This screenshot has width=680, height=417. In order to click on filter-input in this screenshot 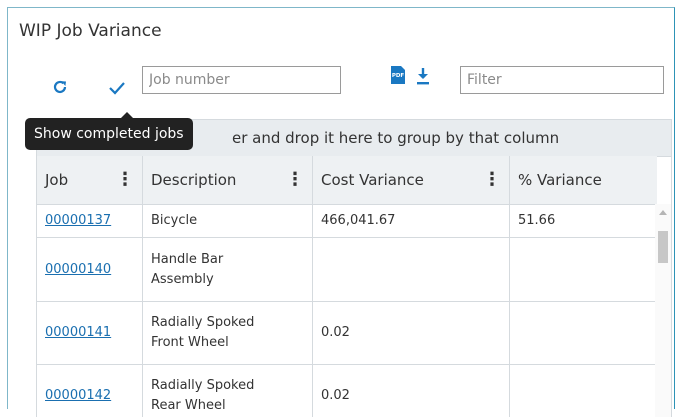, I will do `click(562, 80)`.